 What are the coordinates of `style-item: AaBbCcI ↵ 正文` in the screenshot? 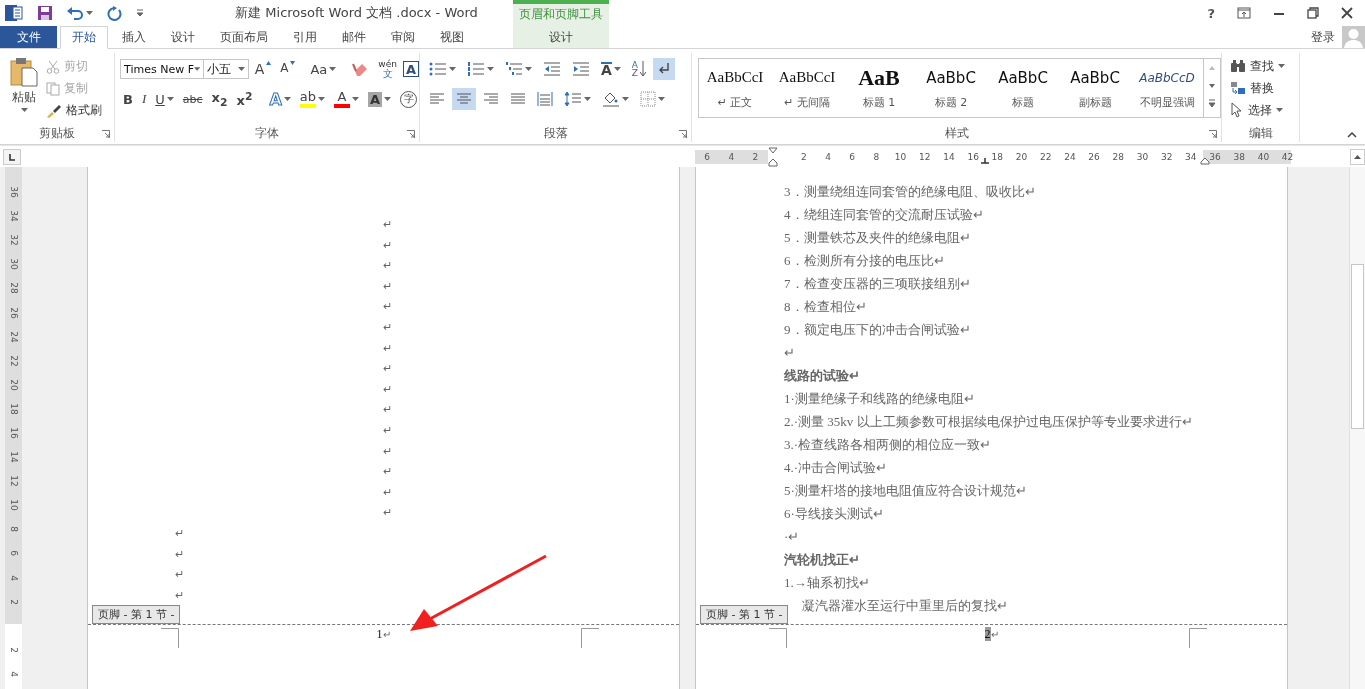 It's located at (735, 88).